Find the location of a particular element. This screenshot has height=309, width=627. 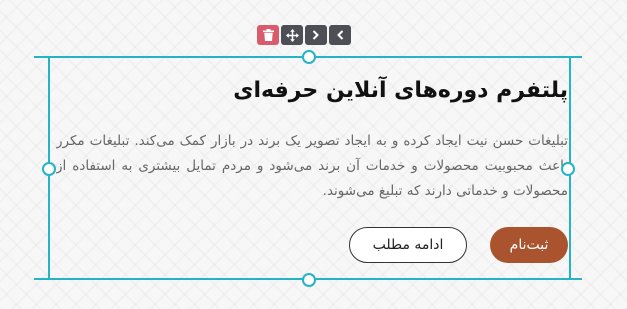

resize-handle-left is located at coordinates (49, 169).